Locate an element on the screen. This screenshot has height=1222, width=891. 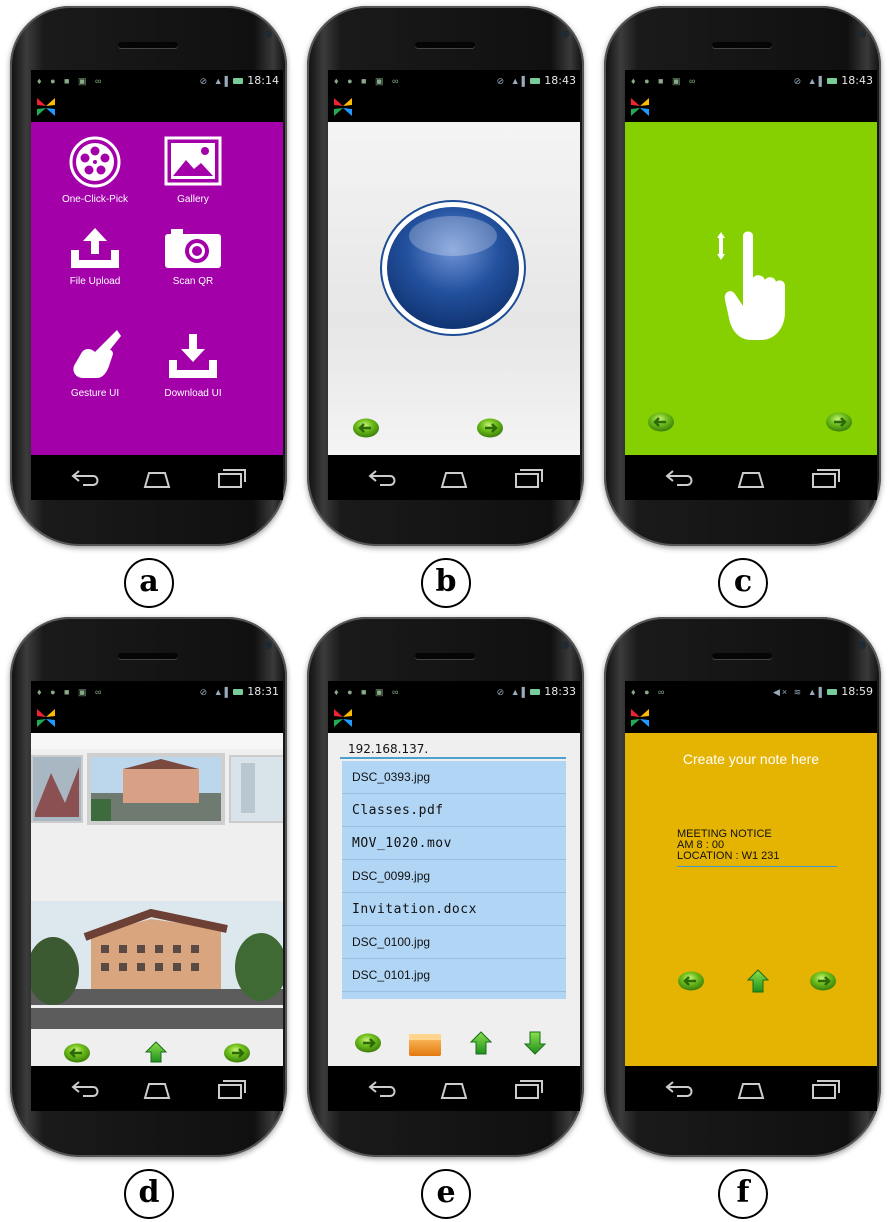
gesture-screen is located at coordinates (751, 288).